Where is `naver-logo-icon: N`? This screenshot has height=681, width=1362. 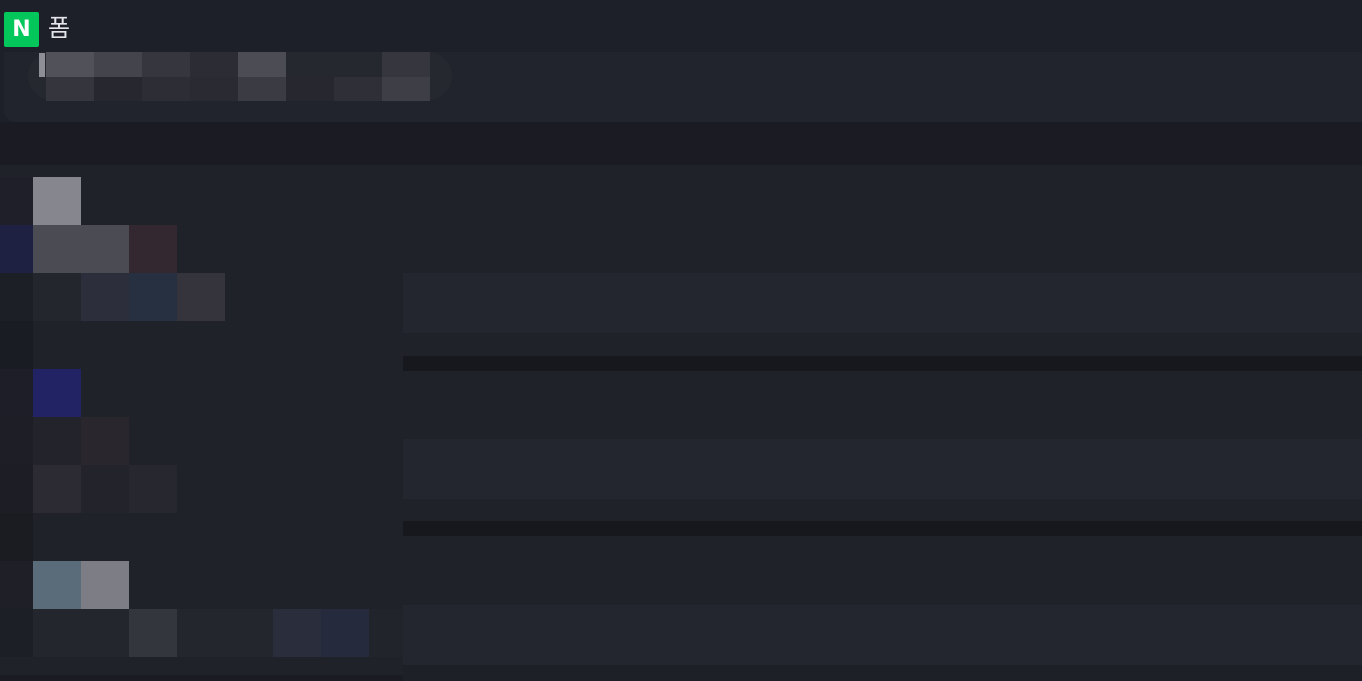
naver-logo-icon: N is located at coordinates (21, 29).